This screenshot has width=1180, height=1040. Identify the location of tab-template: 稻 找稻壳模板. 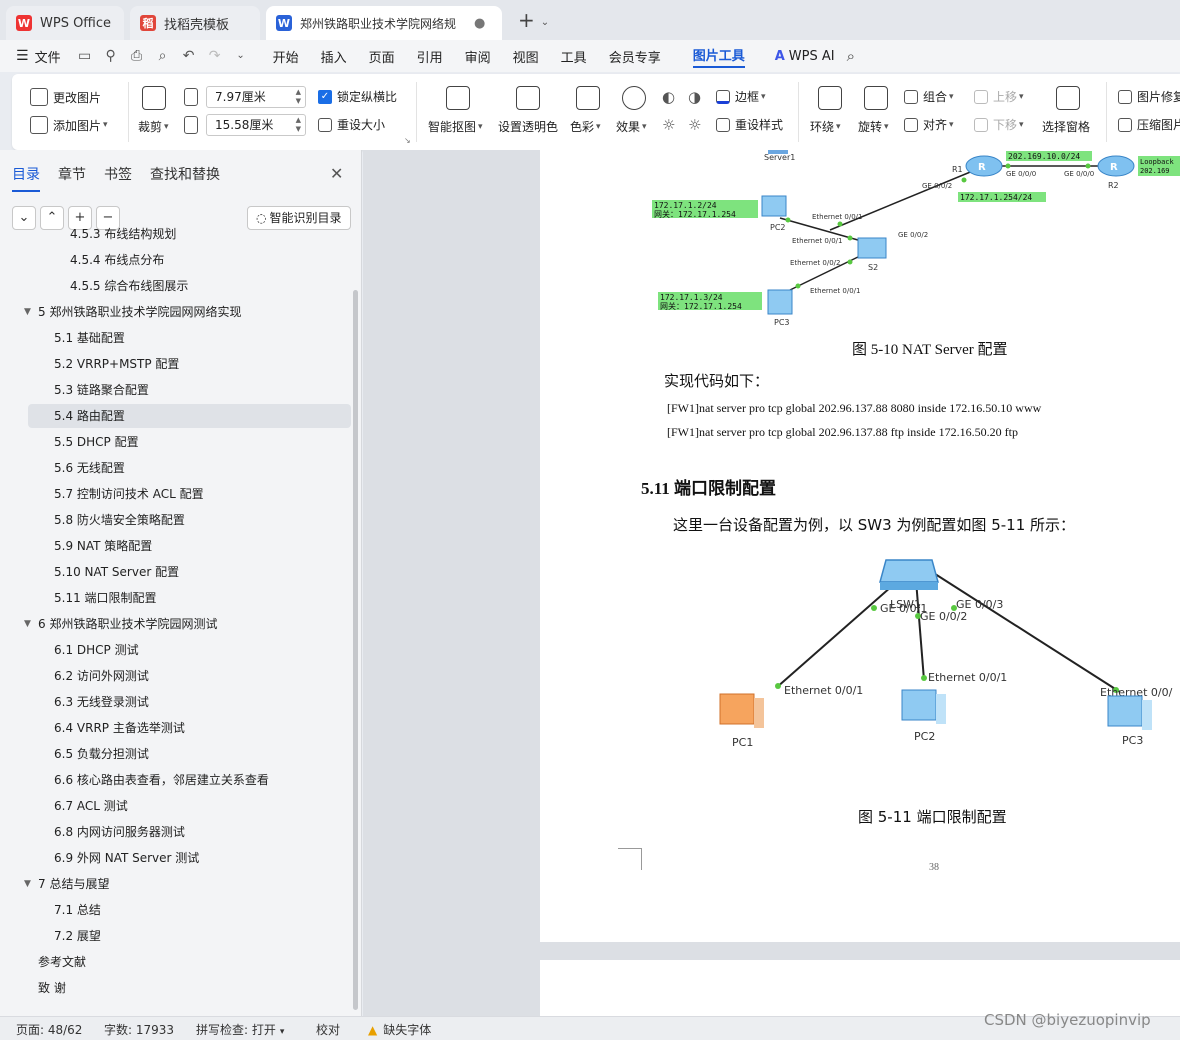
(195, 23).